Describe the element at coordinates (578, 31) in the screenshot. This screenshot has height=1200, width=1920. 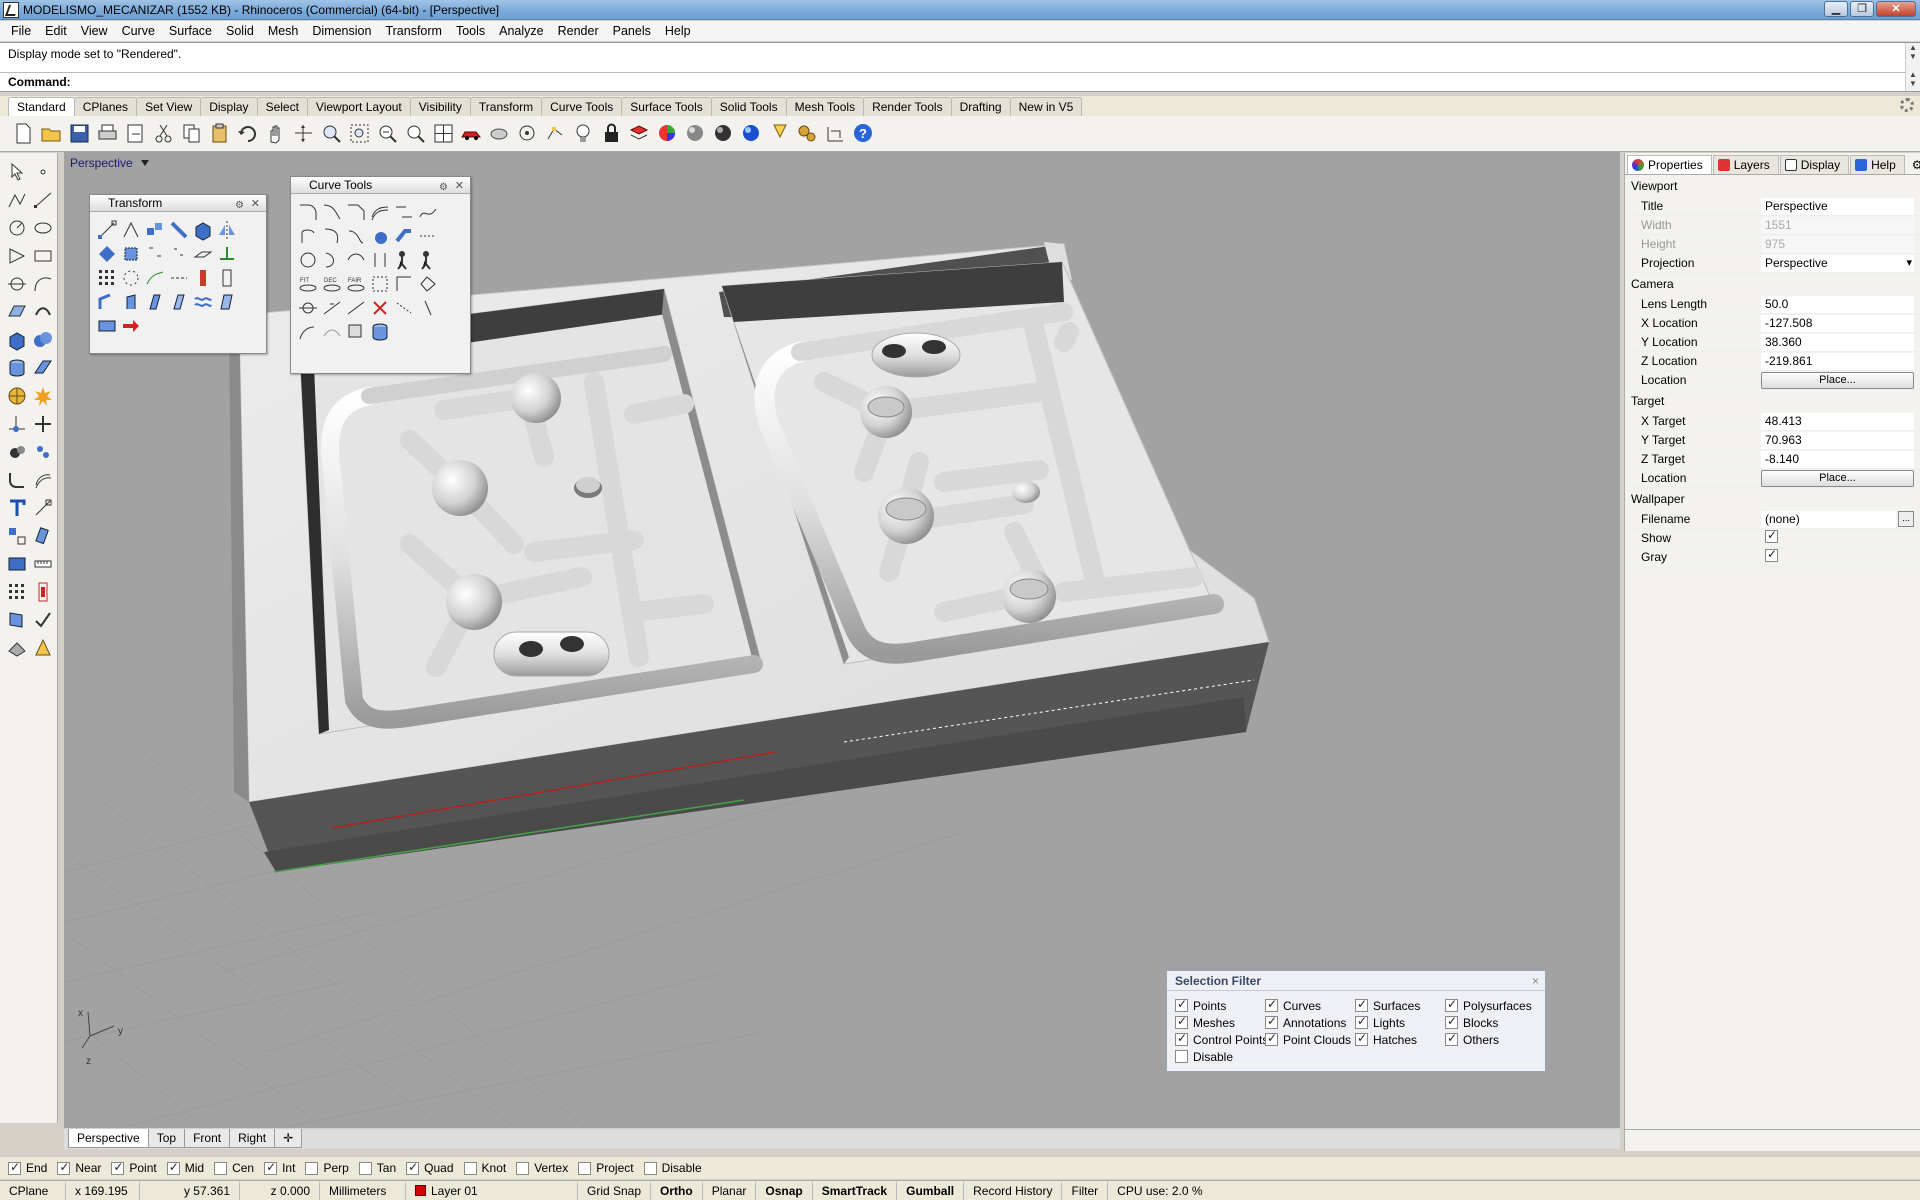
I see `menu-render: Render` at that location.